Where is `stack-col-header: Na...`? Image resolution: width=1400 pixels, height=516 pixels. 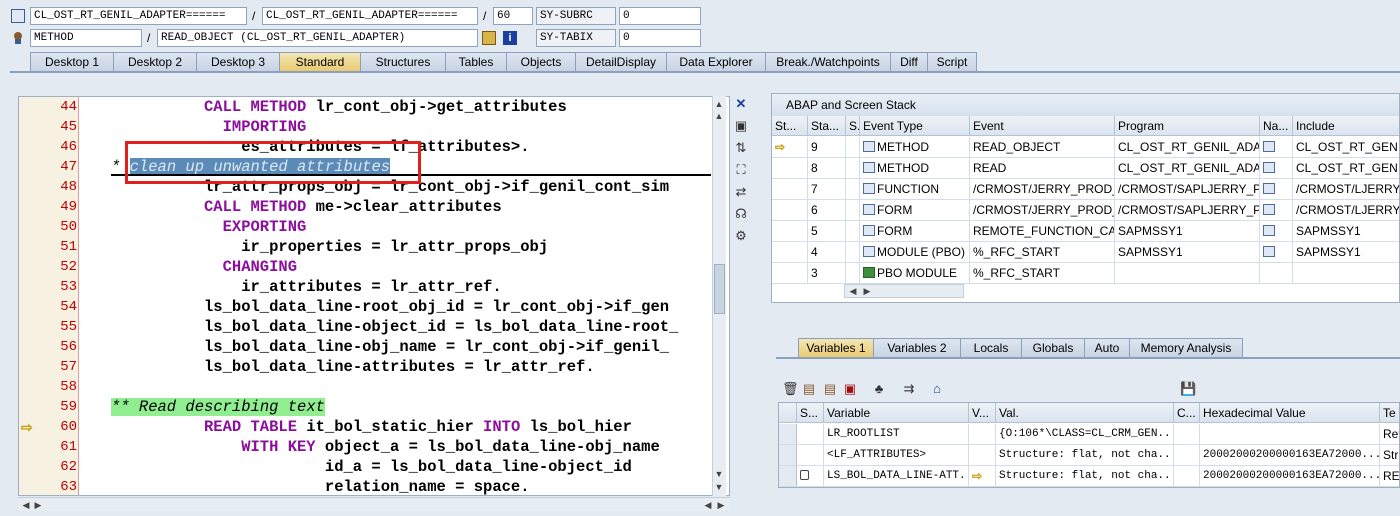 stack-col-header: Na... is located at coordinates (1276, 126).